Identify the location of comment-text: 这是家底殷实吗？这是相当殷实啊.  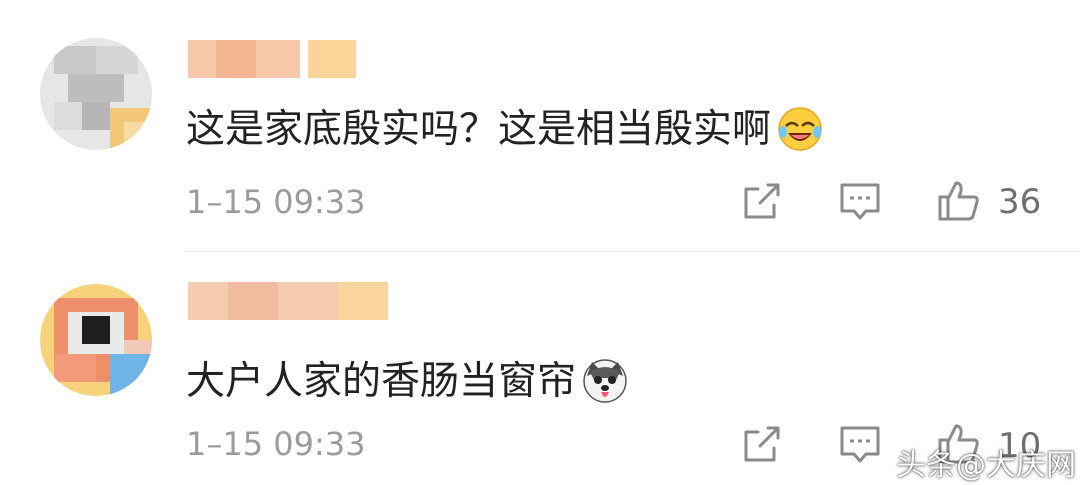
(504, 130).